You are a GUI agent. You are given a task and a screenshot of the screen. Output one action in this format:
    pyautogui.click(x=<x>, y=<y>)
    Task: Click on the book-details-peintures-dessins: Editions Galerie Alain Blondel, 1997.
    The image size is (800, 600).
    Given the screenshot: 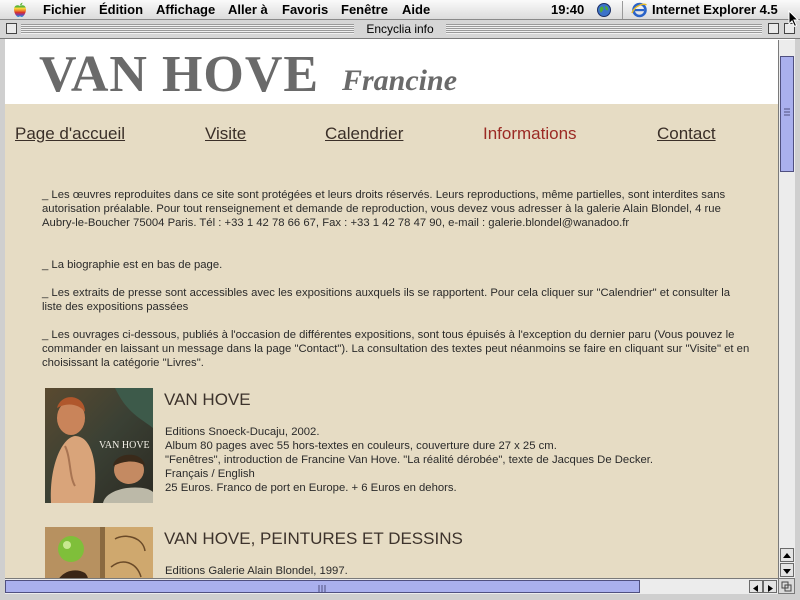 What is the action you would take?
    pyautogui.click(x=460, y=571)
    